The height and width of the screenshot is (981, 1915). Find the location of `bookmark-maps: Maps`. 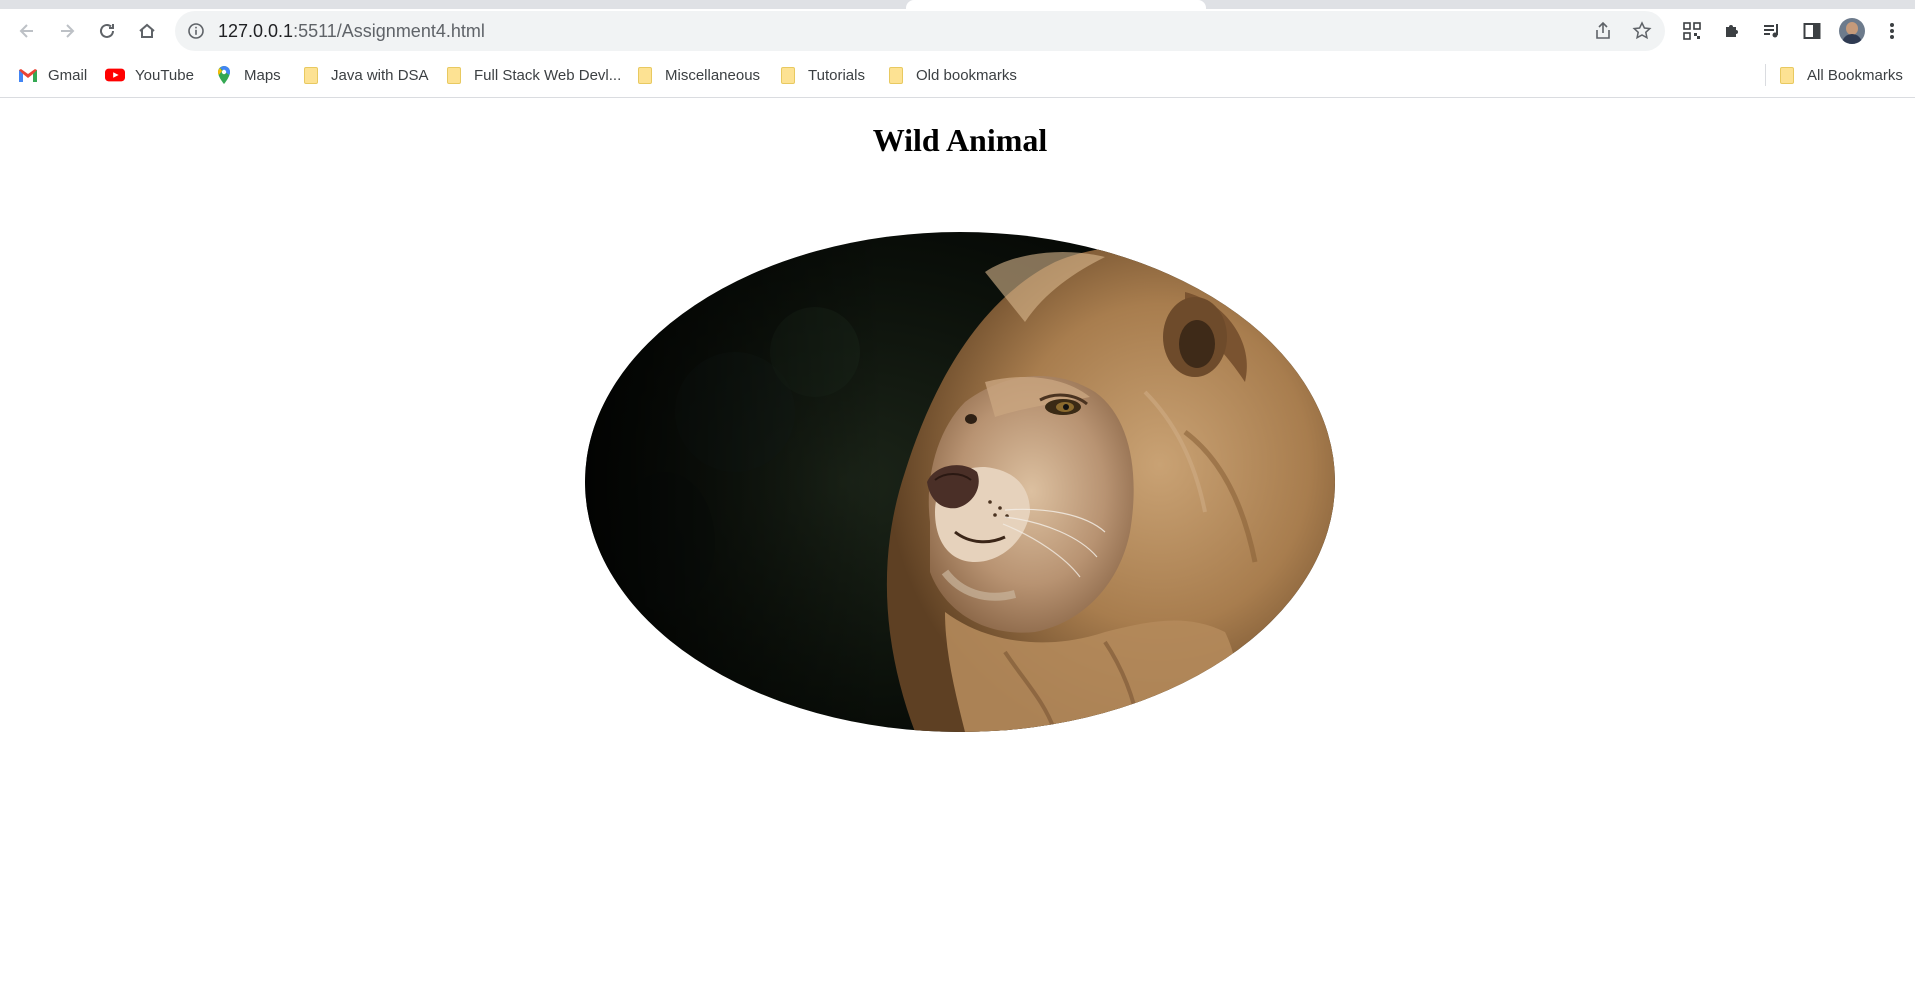

bookmark-maps: Maps is located at coordinates (247, 75).